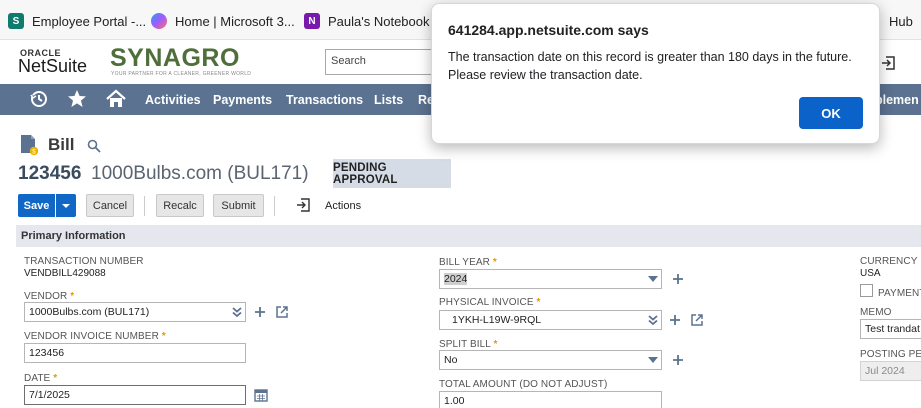 This screenshot has width=921, height=408. I want to click on open-vendor-icon, so click(282, 312).